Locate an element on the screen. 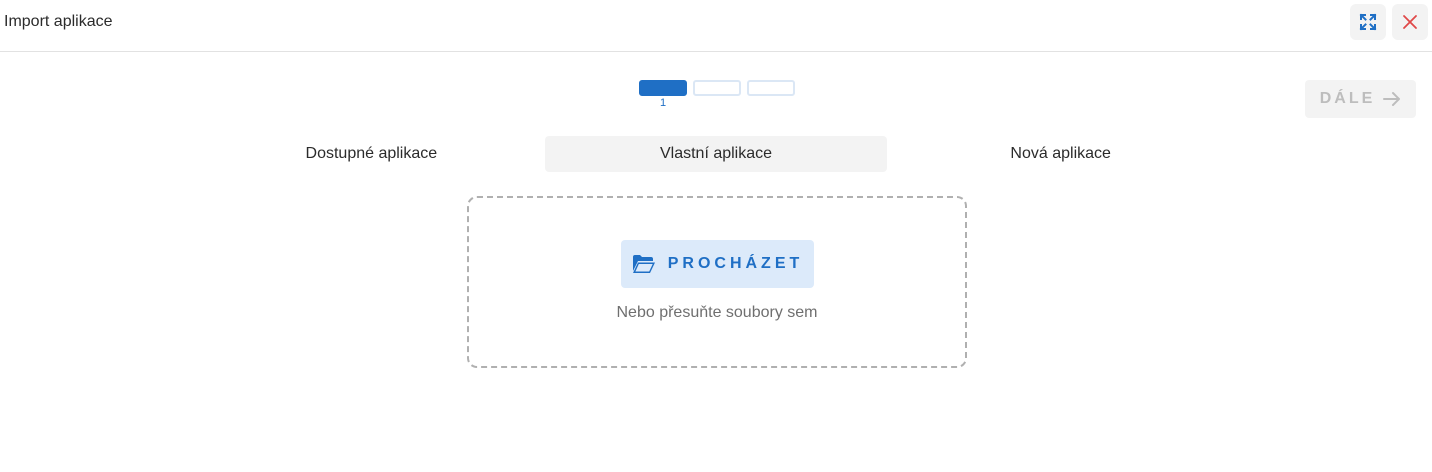  close-icon is located at coordinates (1410, 22).